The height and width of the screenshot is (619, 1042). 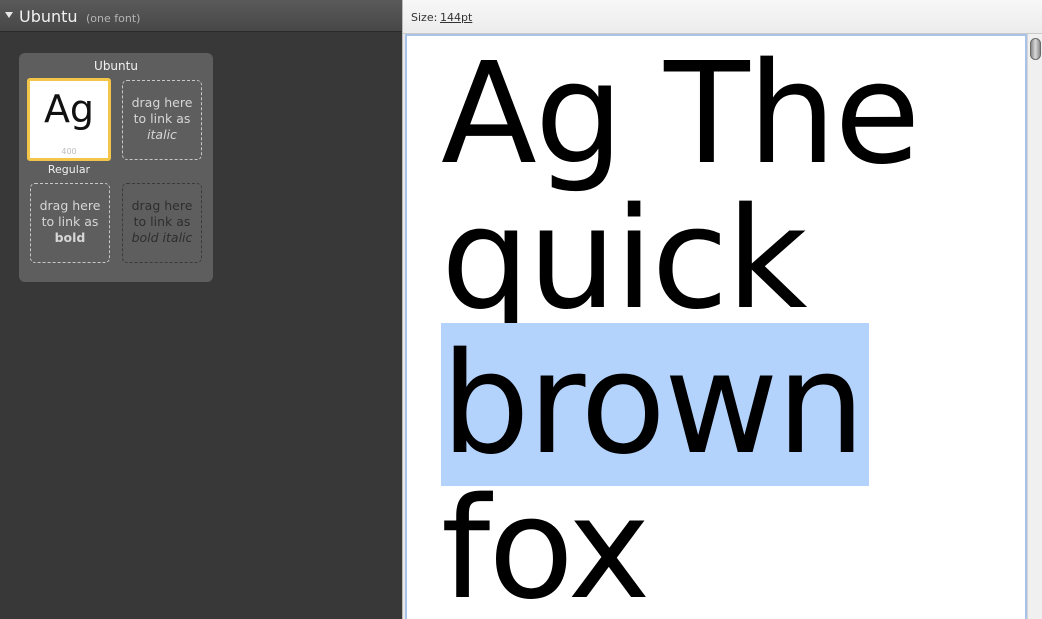 I want to click on selected-text: brown, so click(x=655, y=404).